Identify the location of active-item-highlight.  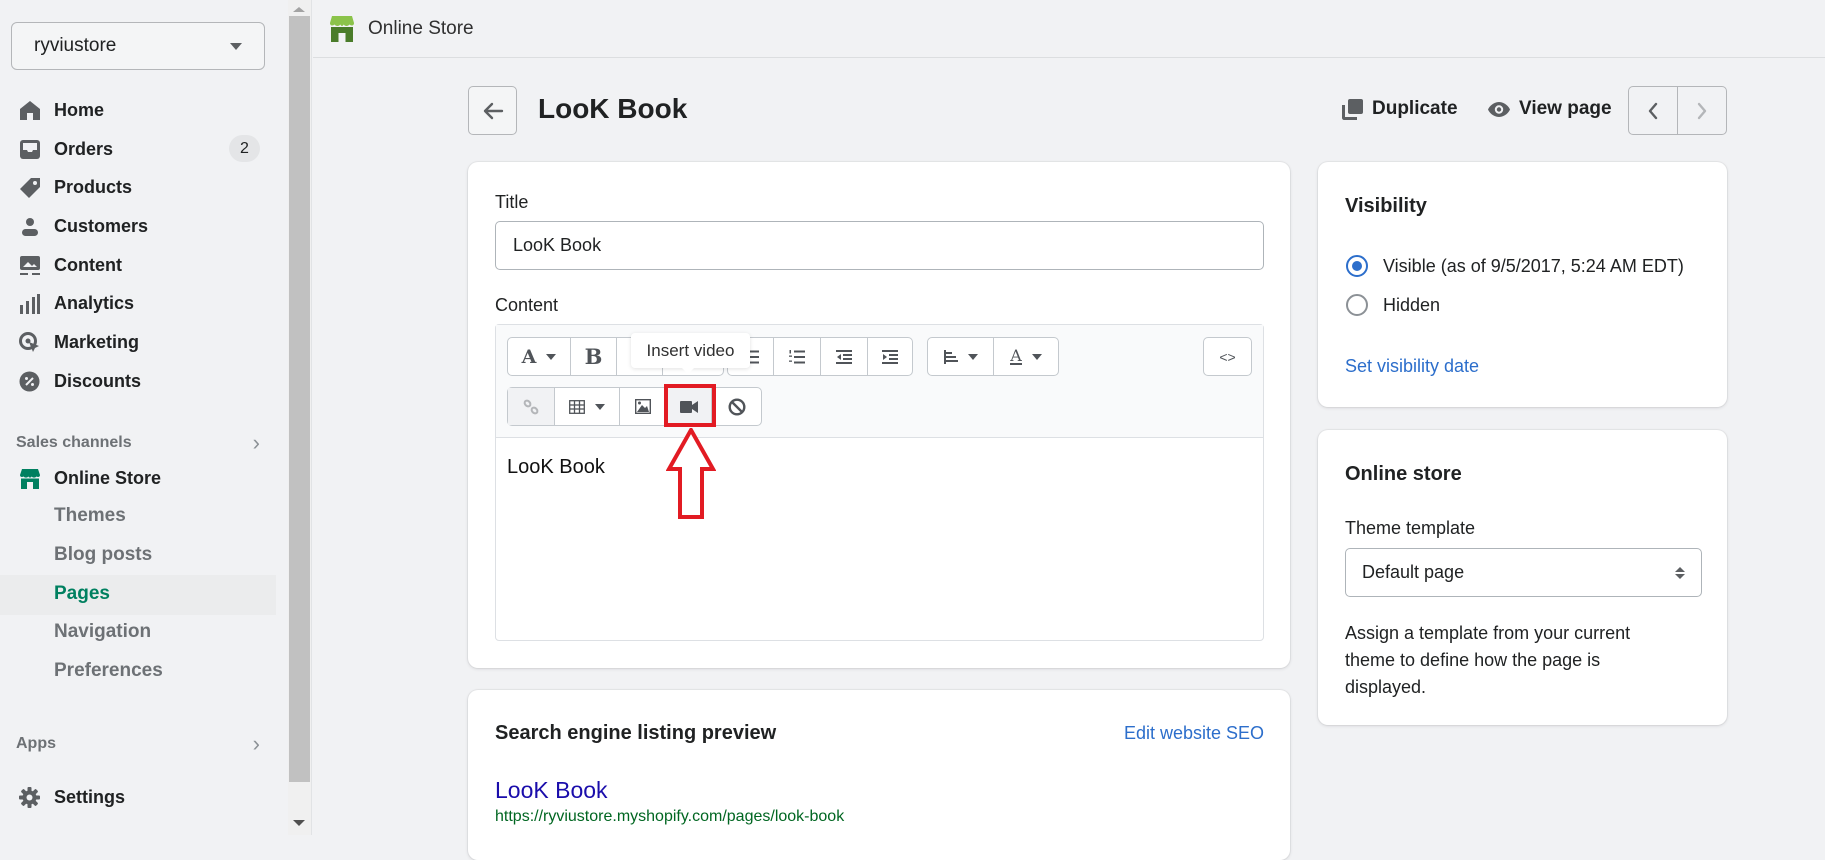
(138, 595).